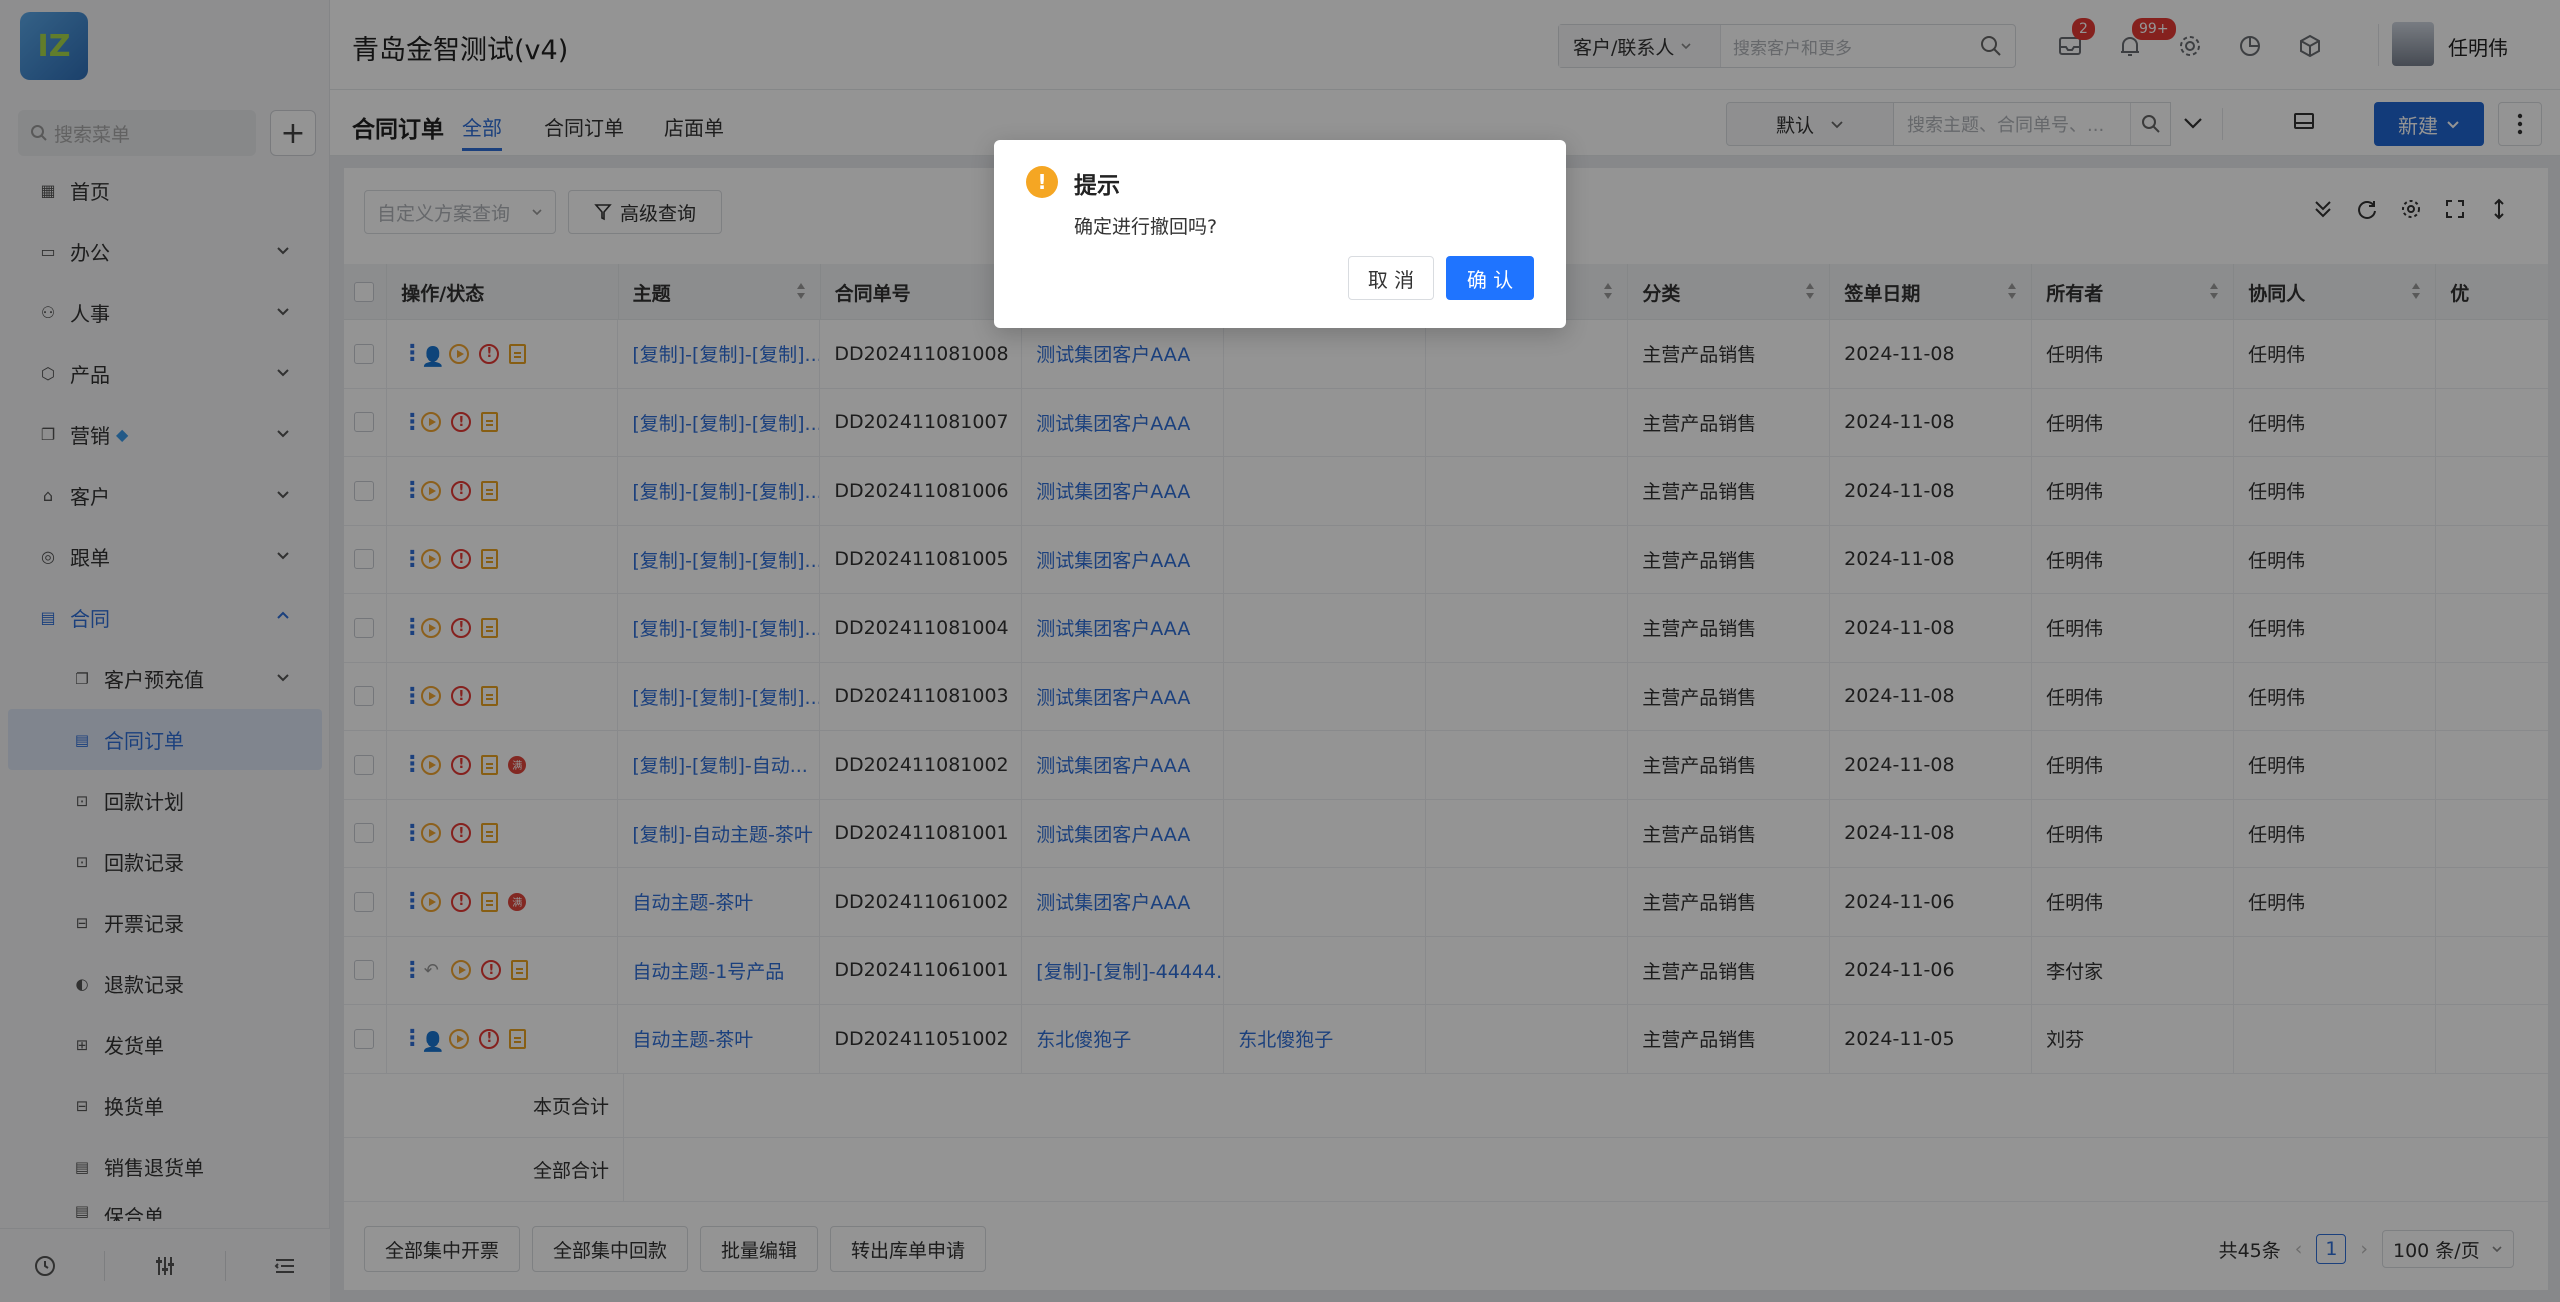  What do you see at coordinates (1097, 186) in the screenshot?
I see `dialog-title: 提示` at bounding box center [1097, 186].